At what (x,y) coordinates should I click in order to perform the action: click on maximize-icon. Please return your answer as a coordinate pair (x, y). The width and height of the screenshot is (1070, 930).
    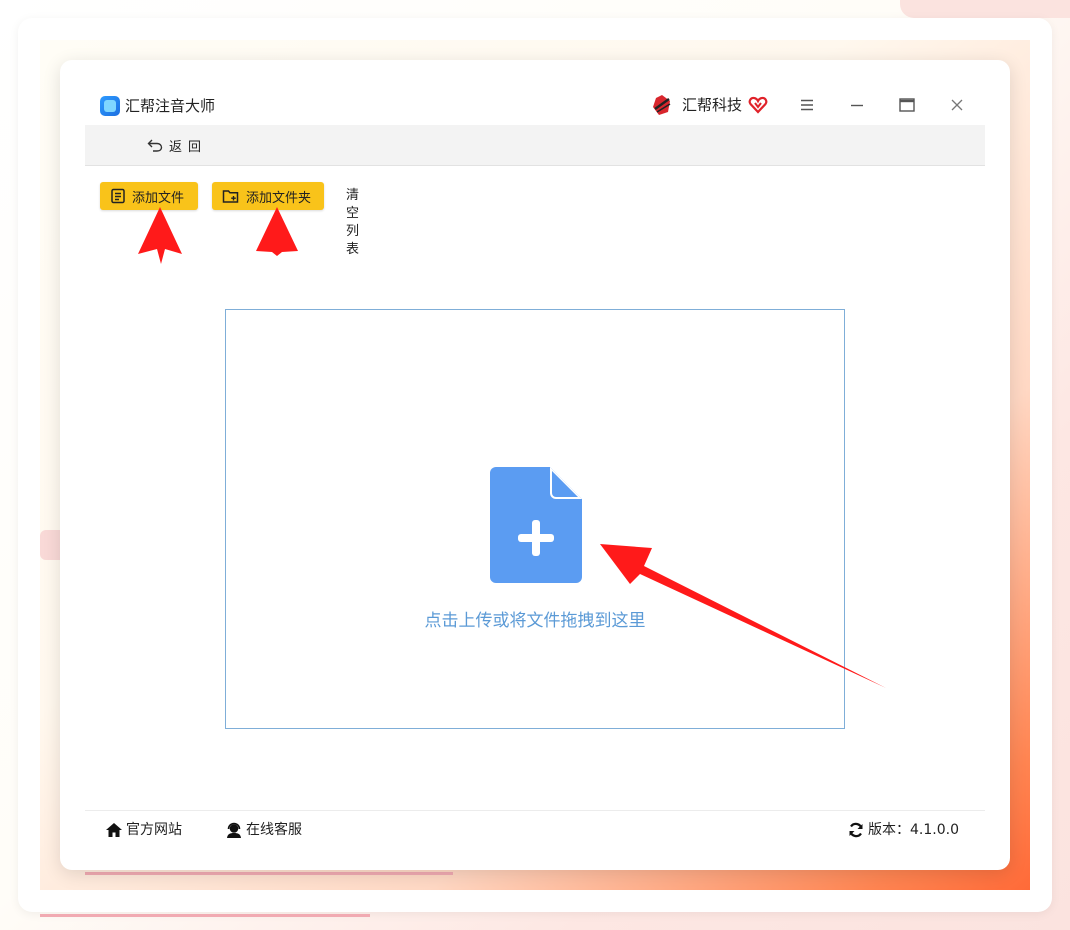
    Looking at the image, I should click on (907, 105).